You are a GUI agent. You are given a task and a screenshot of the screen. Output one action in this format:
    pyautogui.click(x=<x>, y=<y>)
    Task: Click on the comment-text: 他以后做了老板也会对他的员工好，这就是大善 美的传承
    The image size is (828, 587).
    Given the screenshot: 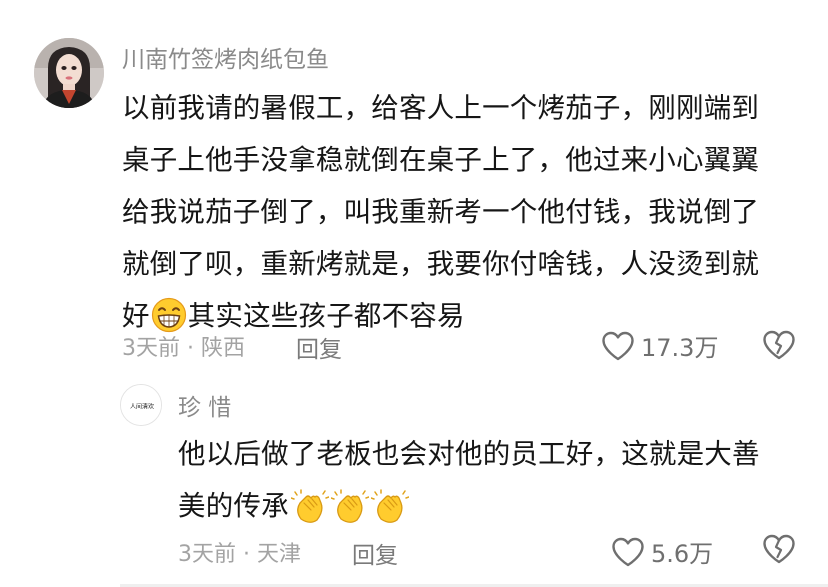 What is the action you would take?
    pyautogui.click(x=469, y=480)
    